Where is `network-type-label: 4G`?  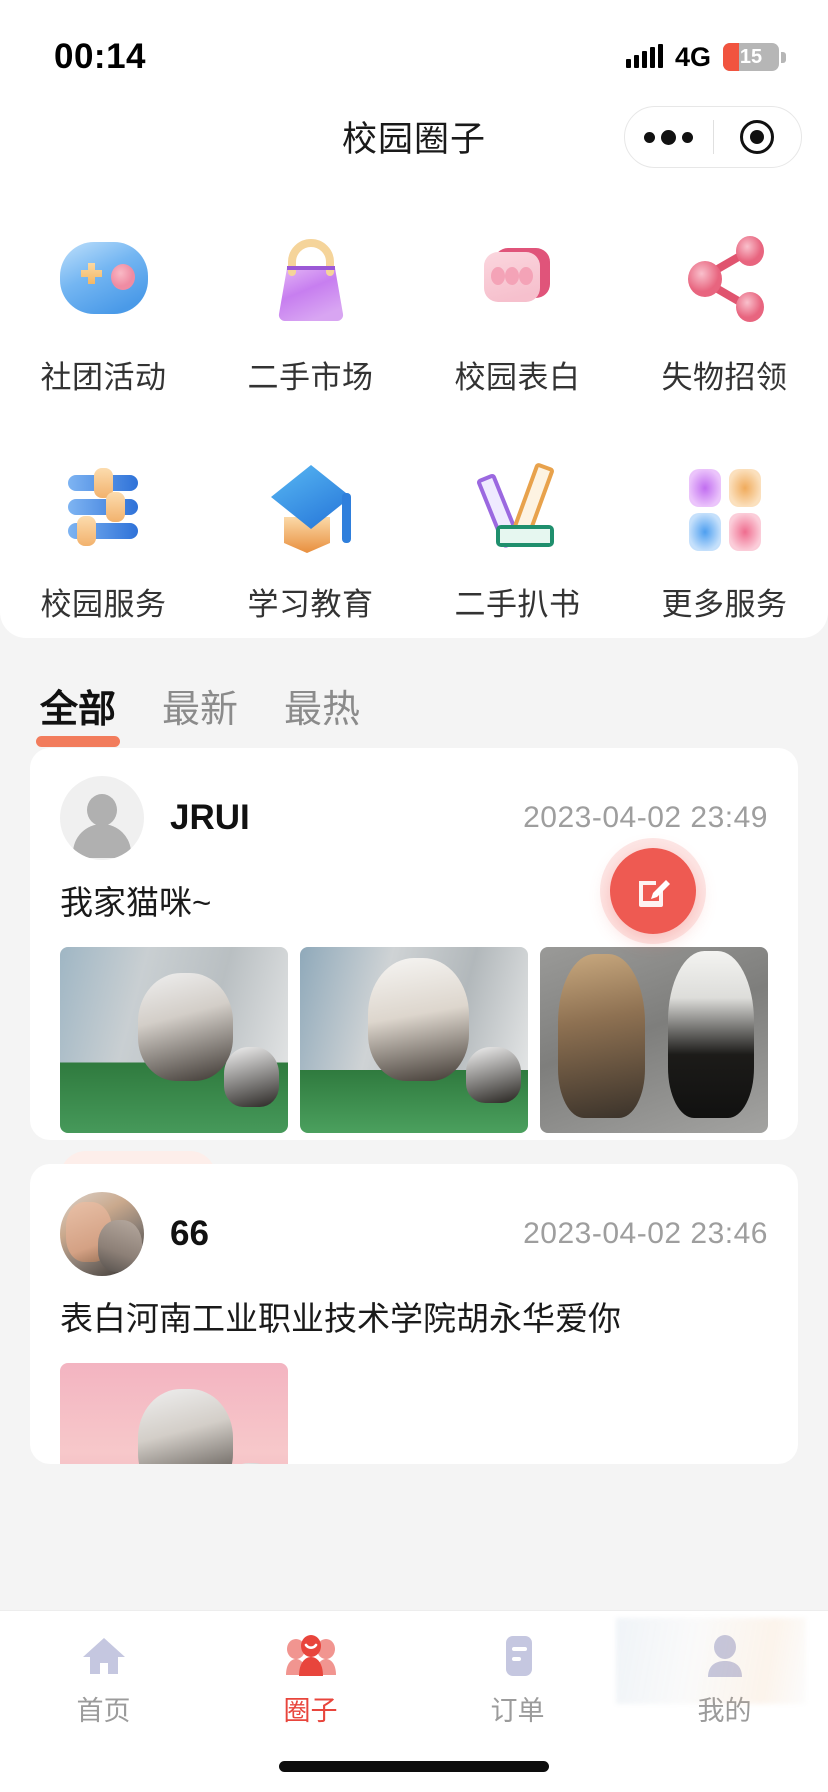
network-type-label: 4G is located at coordinates (692, 56).